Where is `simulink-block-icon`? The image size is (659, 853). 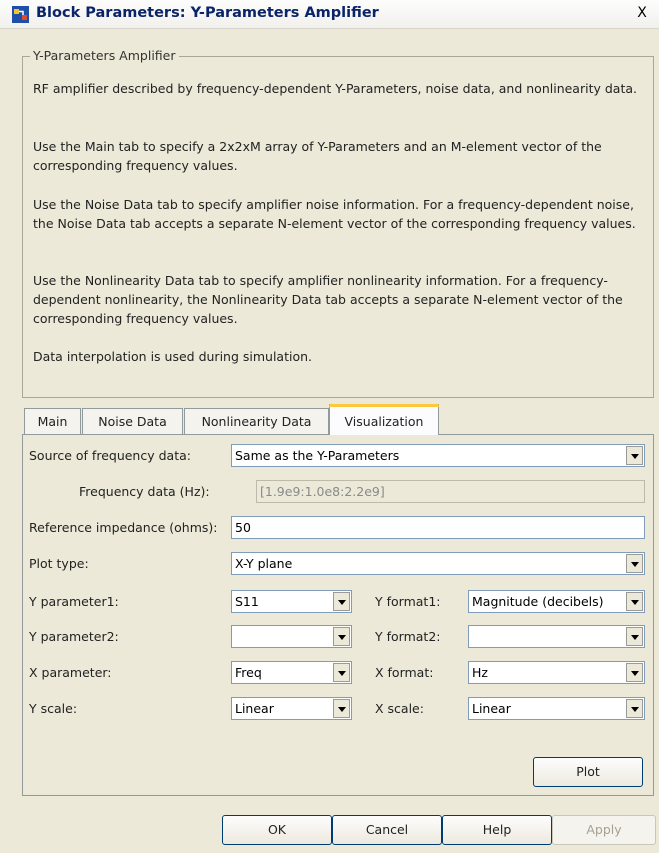 simulink-block-icon is located at coordinates (20, 14).